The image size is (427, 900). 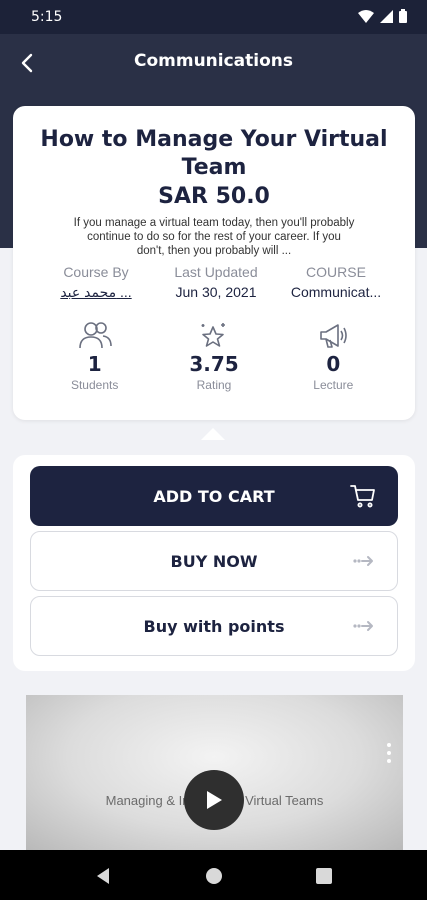 What do you see at coordinates (213, 17) in the screenshot?
I see `status-bar: 5:15` at bounding box center [213, 17].